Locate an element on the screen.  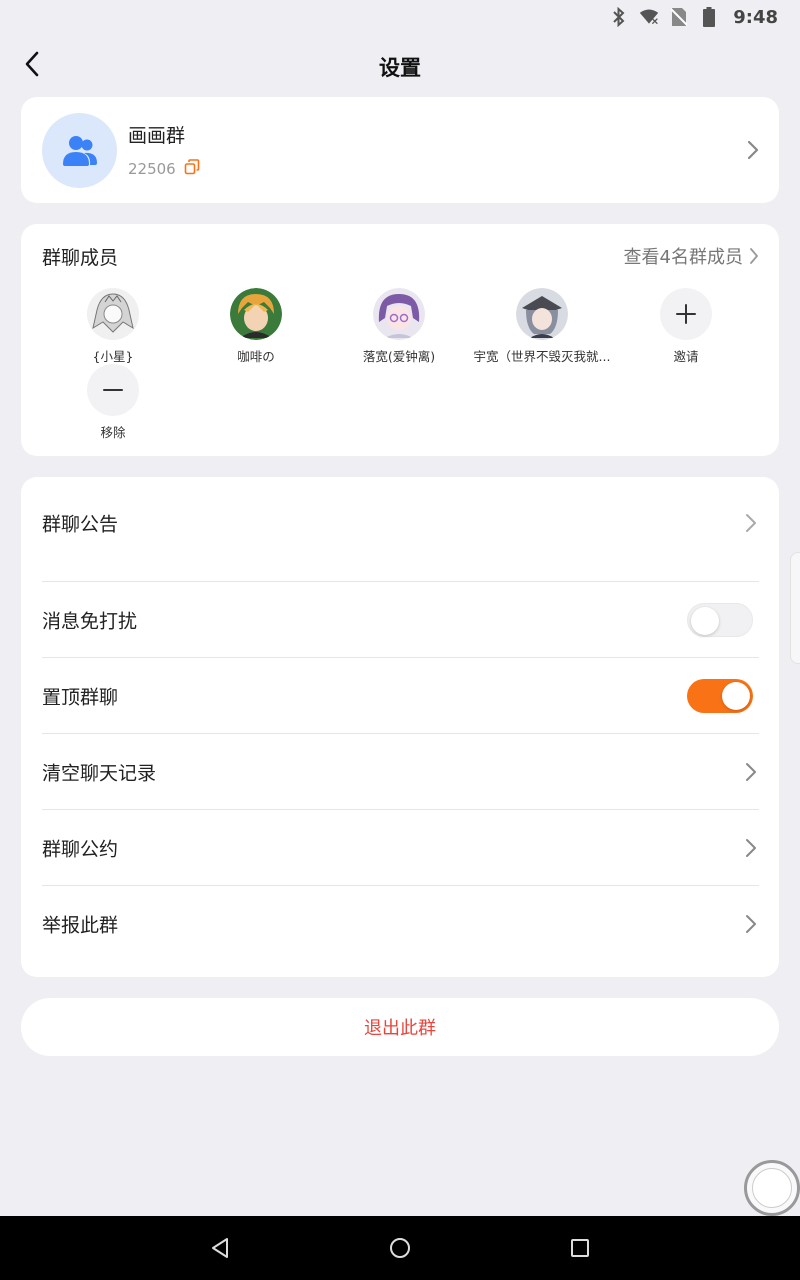
minus-icon is located at coordinates (113, 390).